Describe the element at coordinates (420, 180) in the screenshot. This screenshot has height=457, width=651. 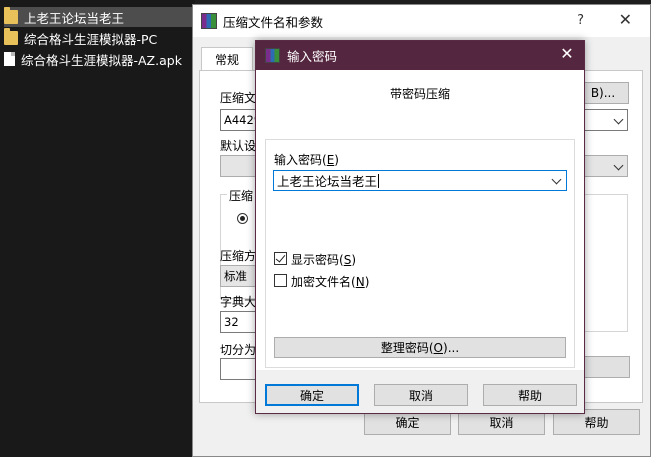
I see `password-input: 上老王论坛当老王` at that location.